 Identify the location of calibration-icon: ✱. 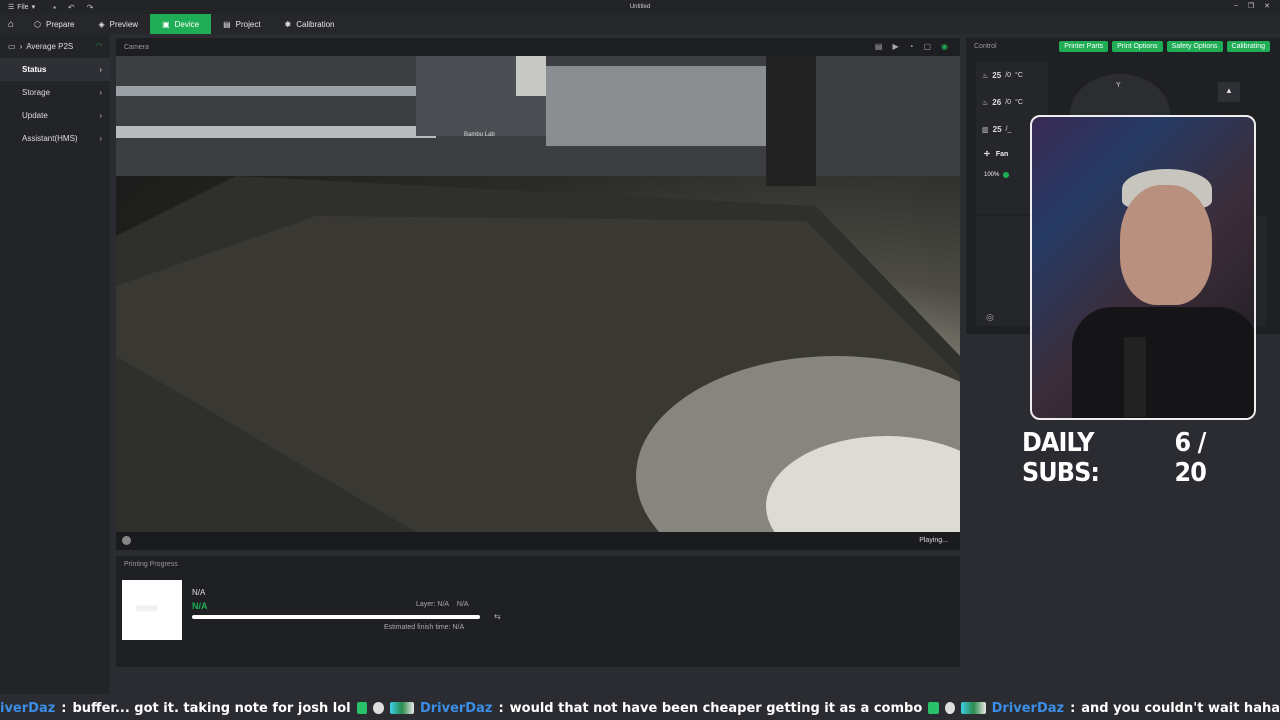
(288, 24).